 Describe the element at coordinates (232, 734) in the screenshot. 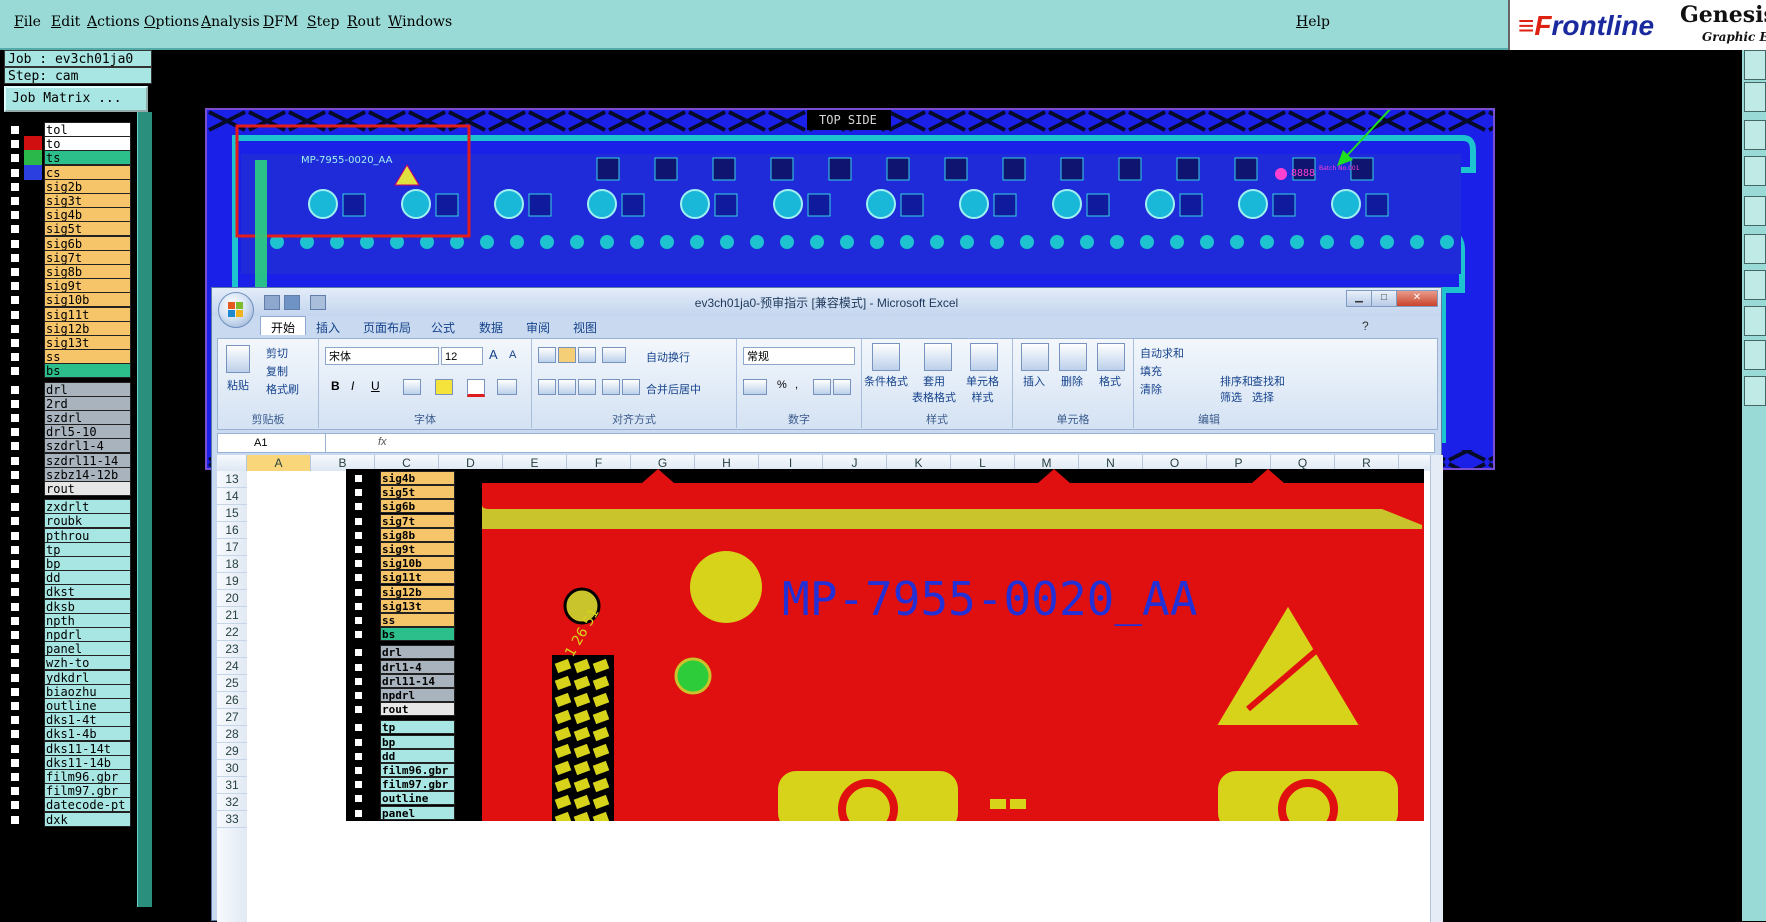

I see `row-header: 28` at that location.